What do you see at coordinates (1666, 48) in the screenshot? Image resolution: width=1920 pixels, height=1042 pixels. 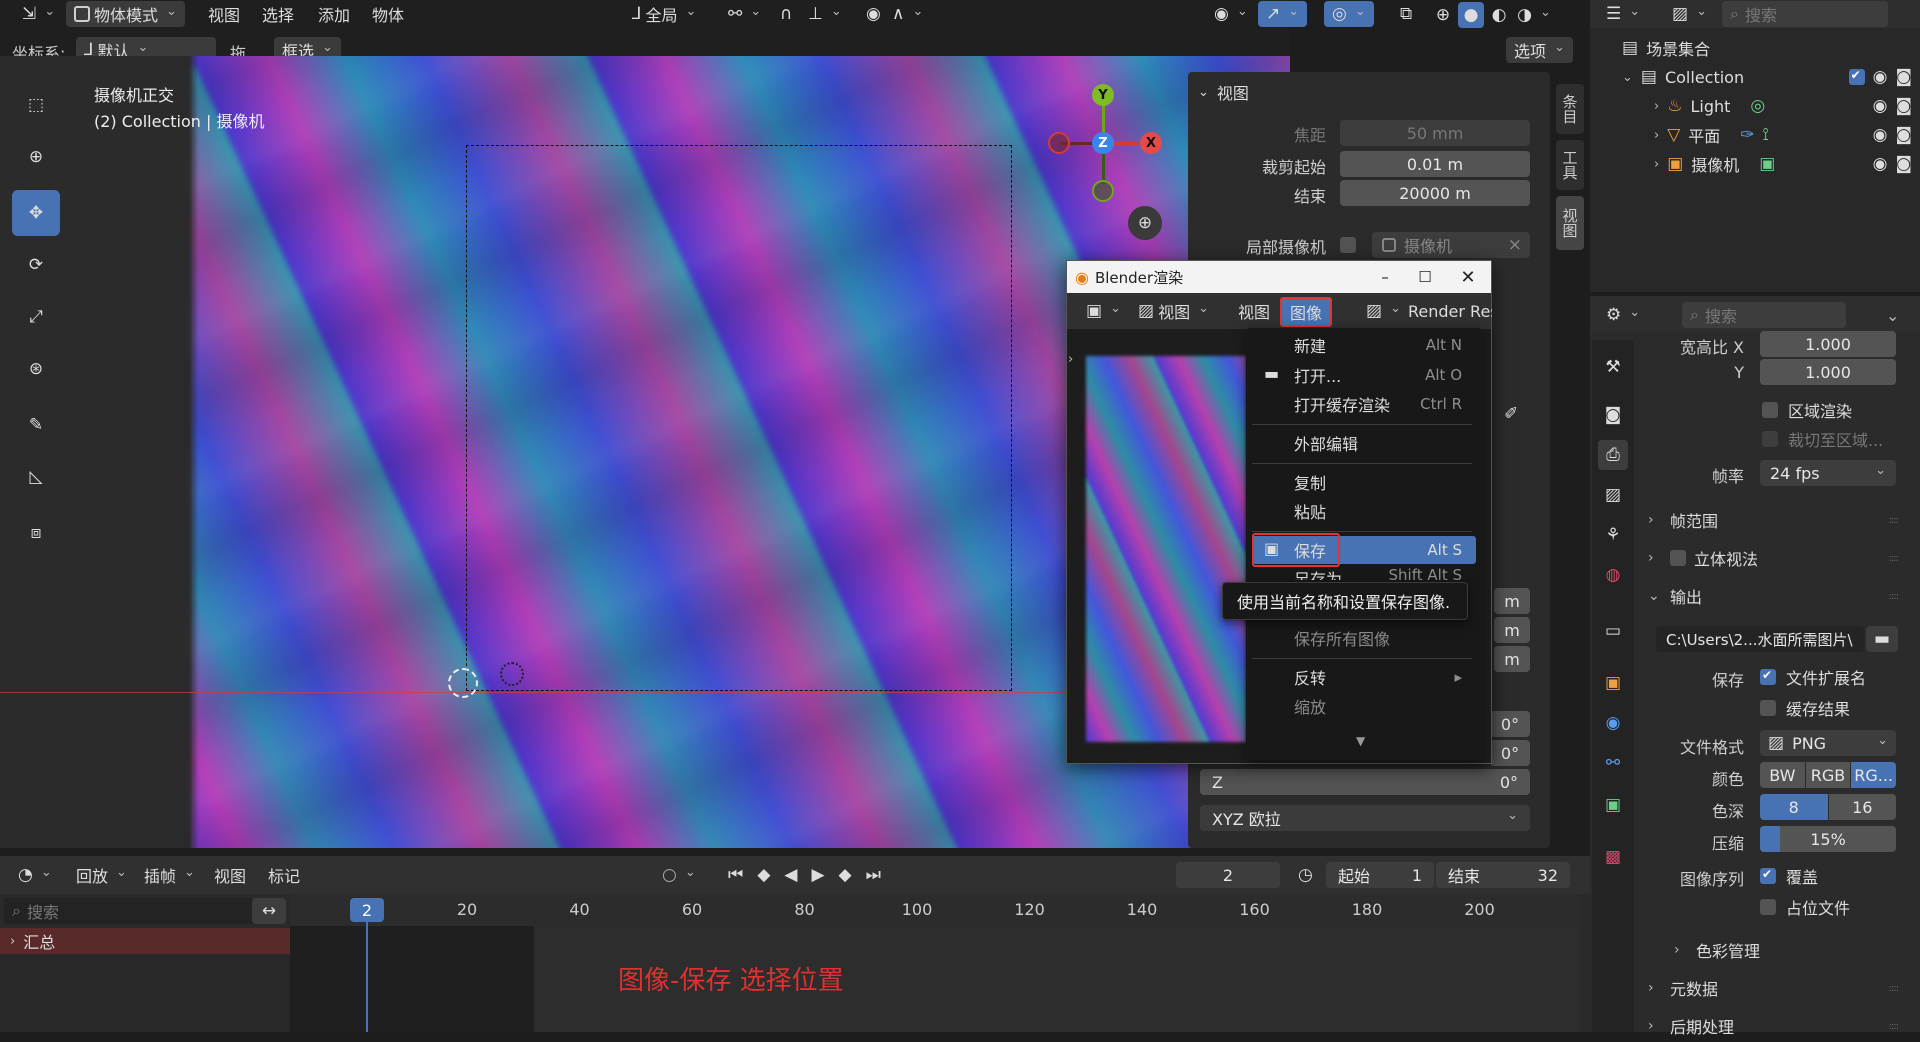 I see `outliner-scene-collection: ▤ 场景集合` at bounding box center [1666, 48].